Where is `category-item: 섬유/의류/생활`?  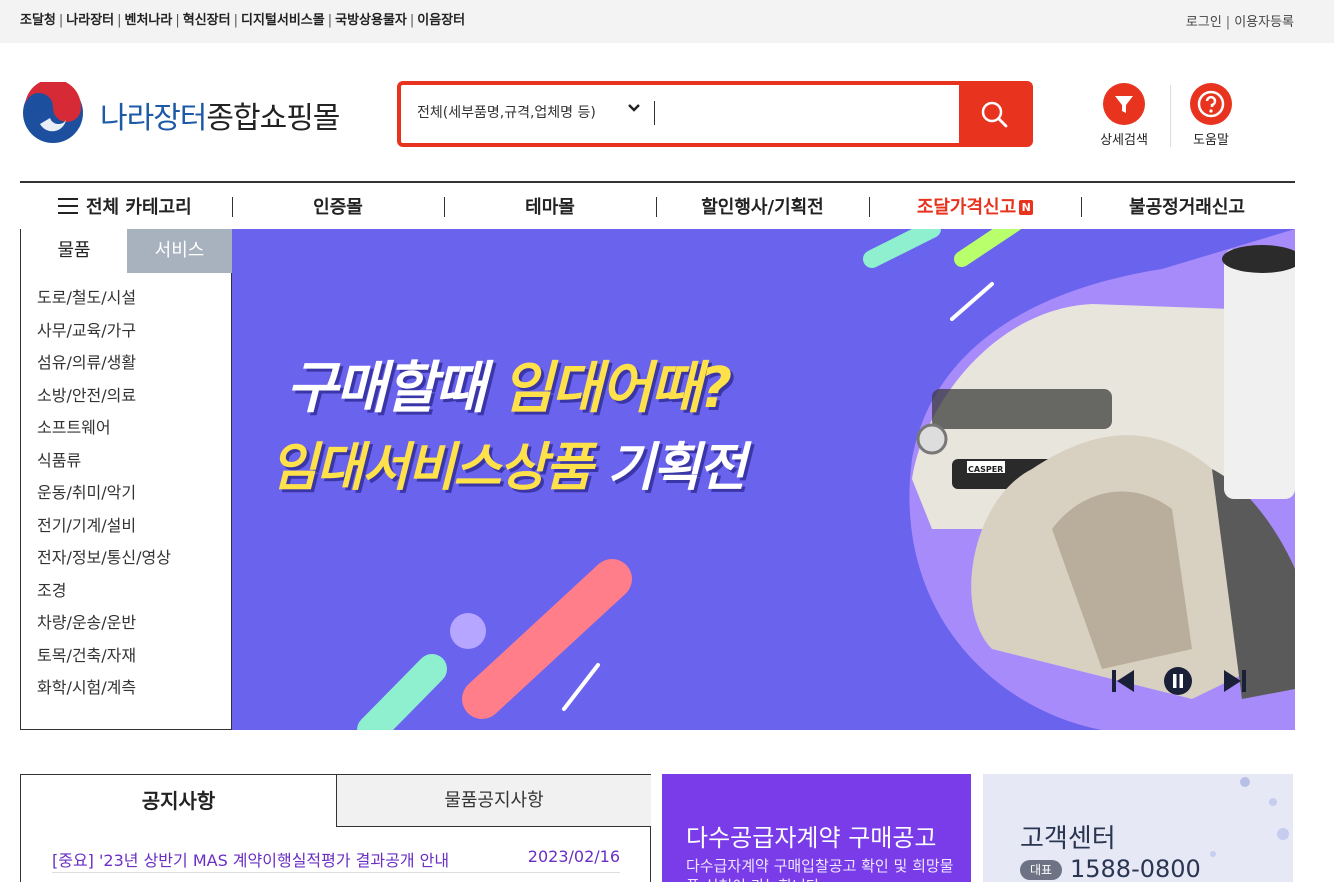 category-item: 섬유/의류/생활 is located at coordinates (104, 365).